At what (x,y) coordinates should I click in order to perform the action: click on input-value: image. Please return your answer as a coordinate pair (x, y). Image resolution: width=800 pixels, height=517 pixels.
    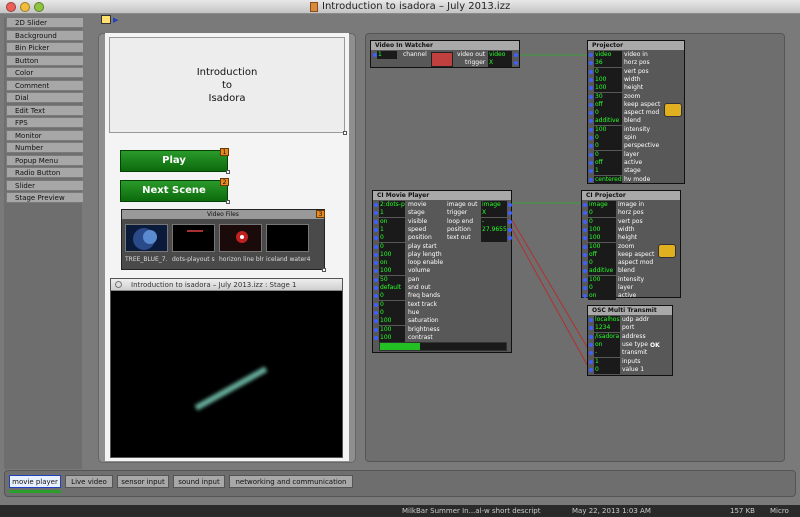
    Looking at the image, I should click on (602, 205).